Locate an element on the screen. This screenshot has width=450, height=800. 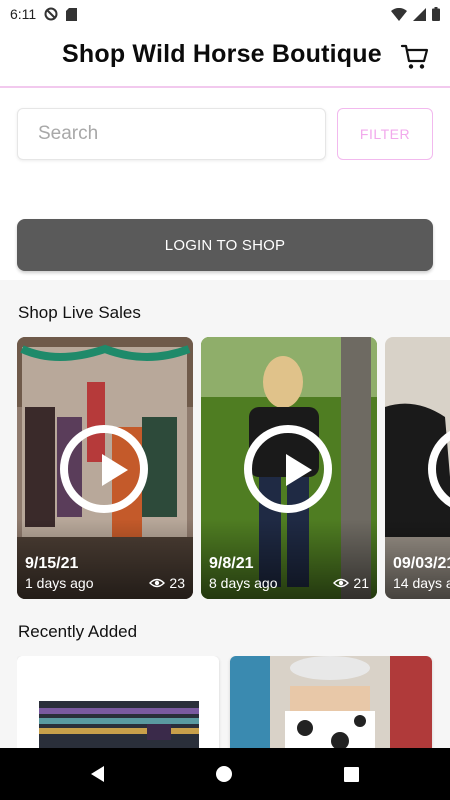
status-bar: 6:11 is located at coordinates (225, 14).